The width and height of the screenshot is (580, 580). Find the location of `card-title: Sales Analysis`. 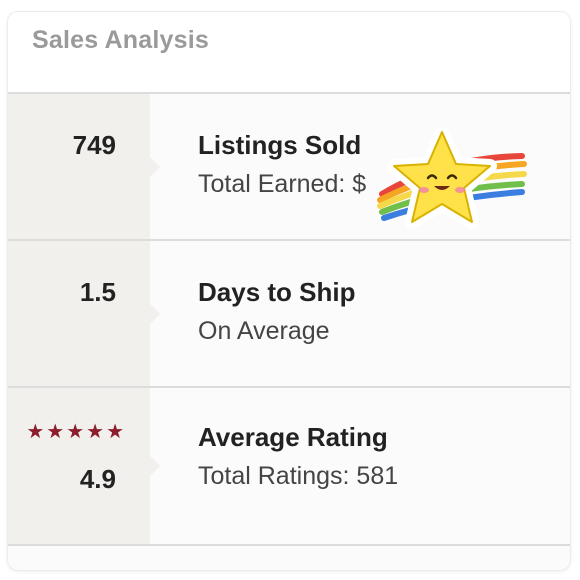

card-title: Sales Analysis is located at coordinates (120, 40).